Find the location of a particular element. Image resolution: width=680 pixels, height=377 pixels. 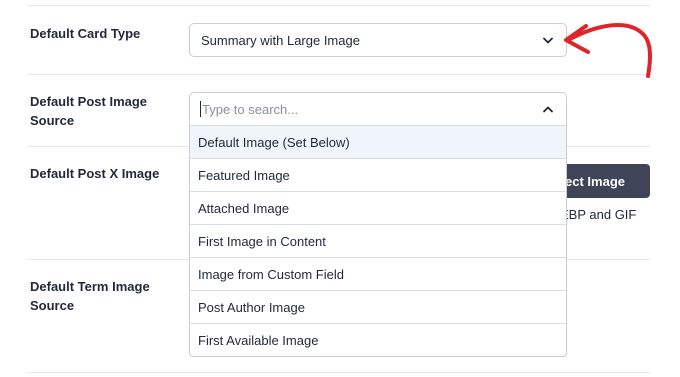

post-image-source-search is located at coordinates (378, 109).